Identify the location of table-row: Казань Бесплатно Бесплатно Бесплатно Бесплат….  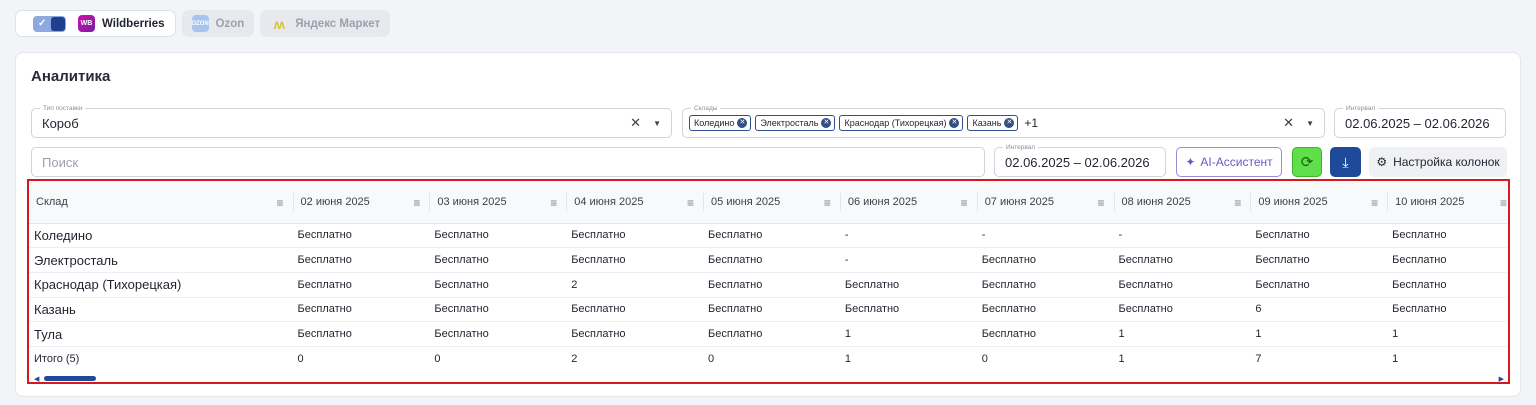
(768, 310).